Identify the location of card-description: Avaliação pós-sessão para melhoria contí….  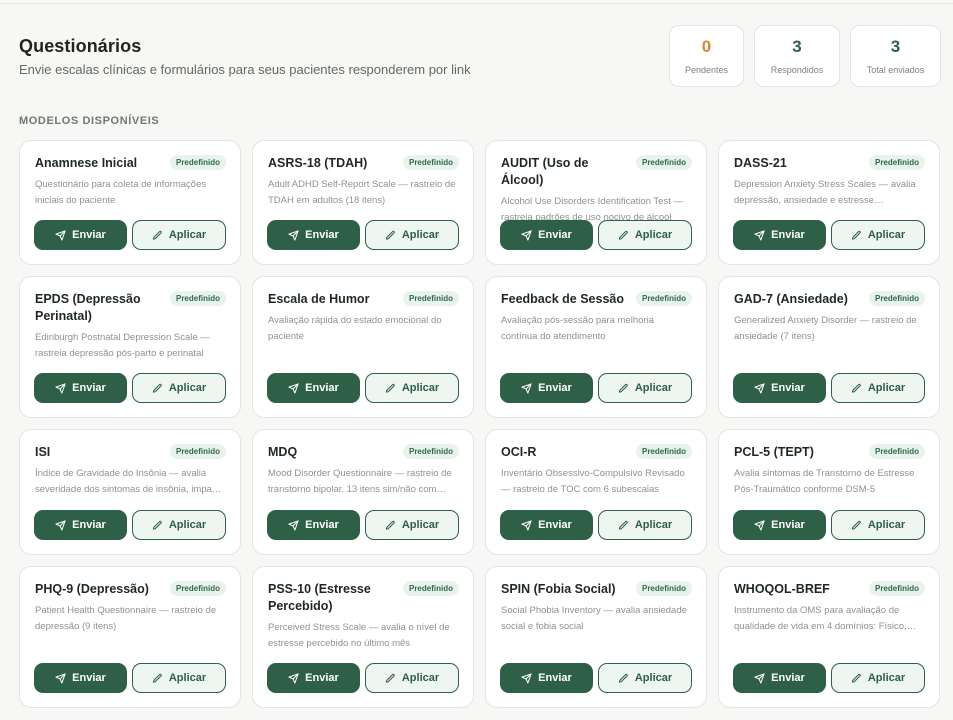
(577, 328).